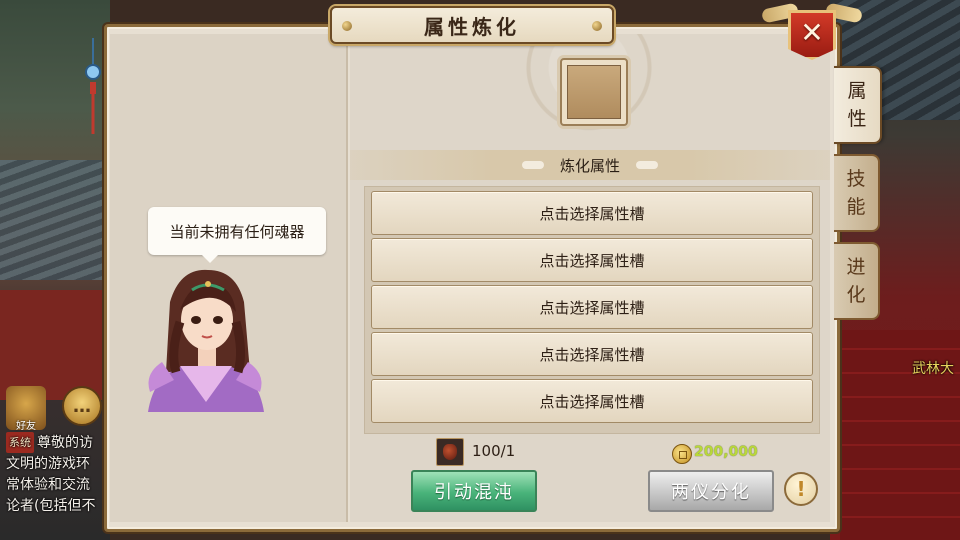  Describe the element at coordinates (682, 454) in the screenshot. I see `coin-icon` at that location.